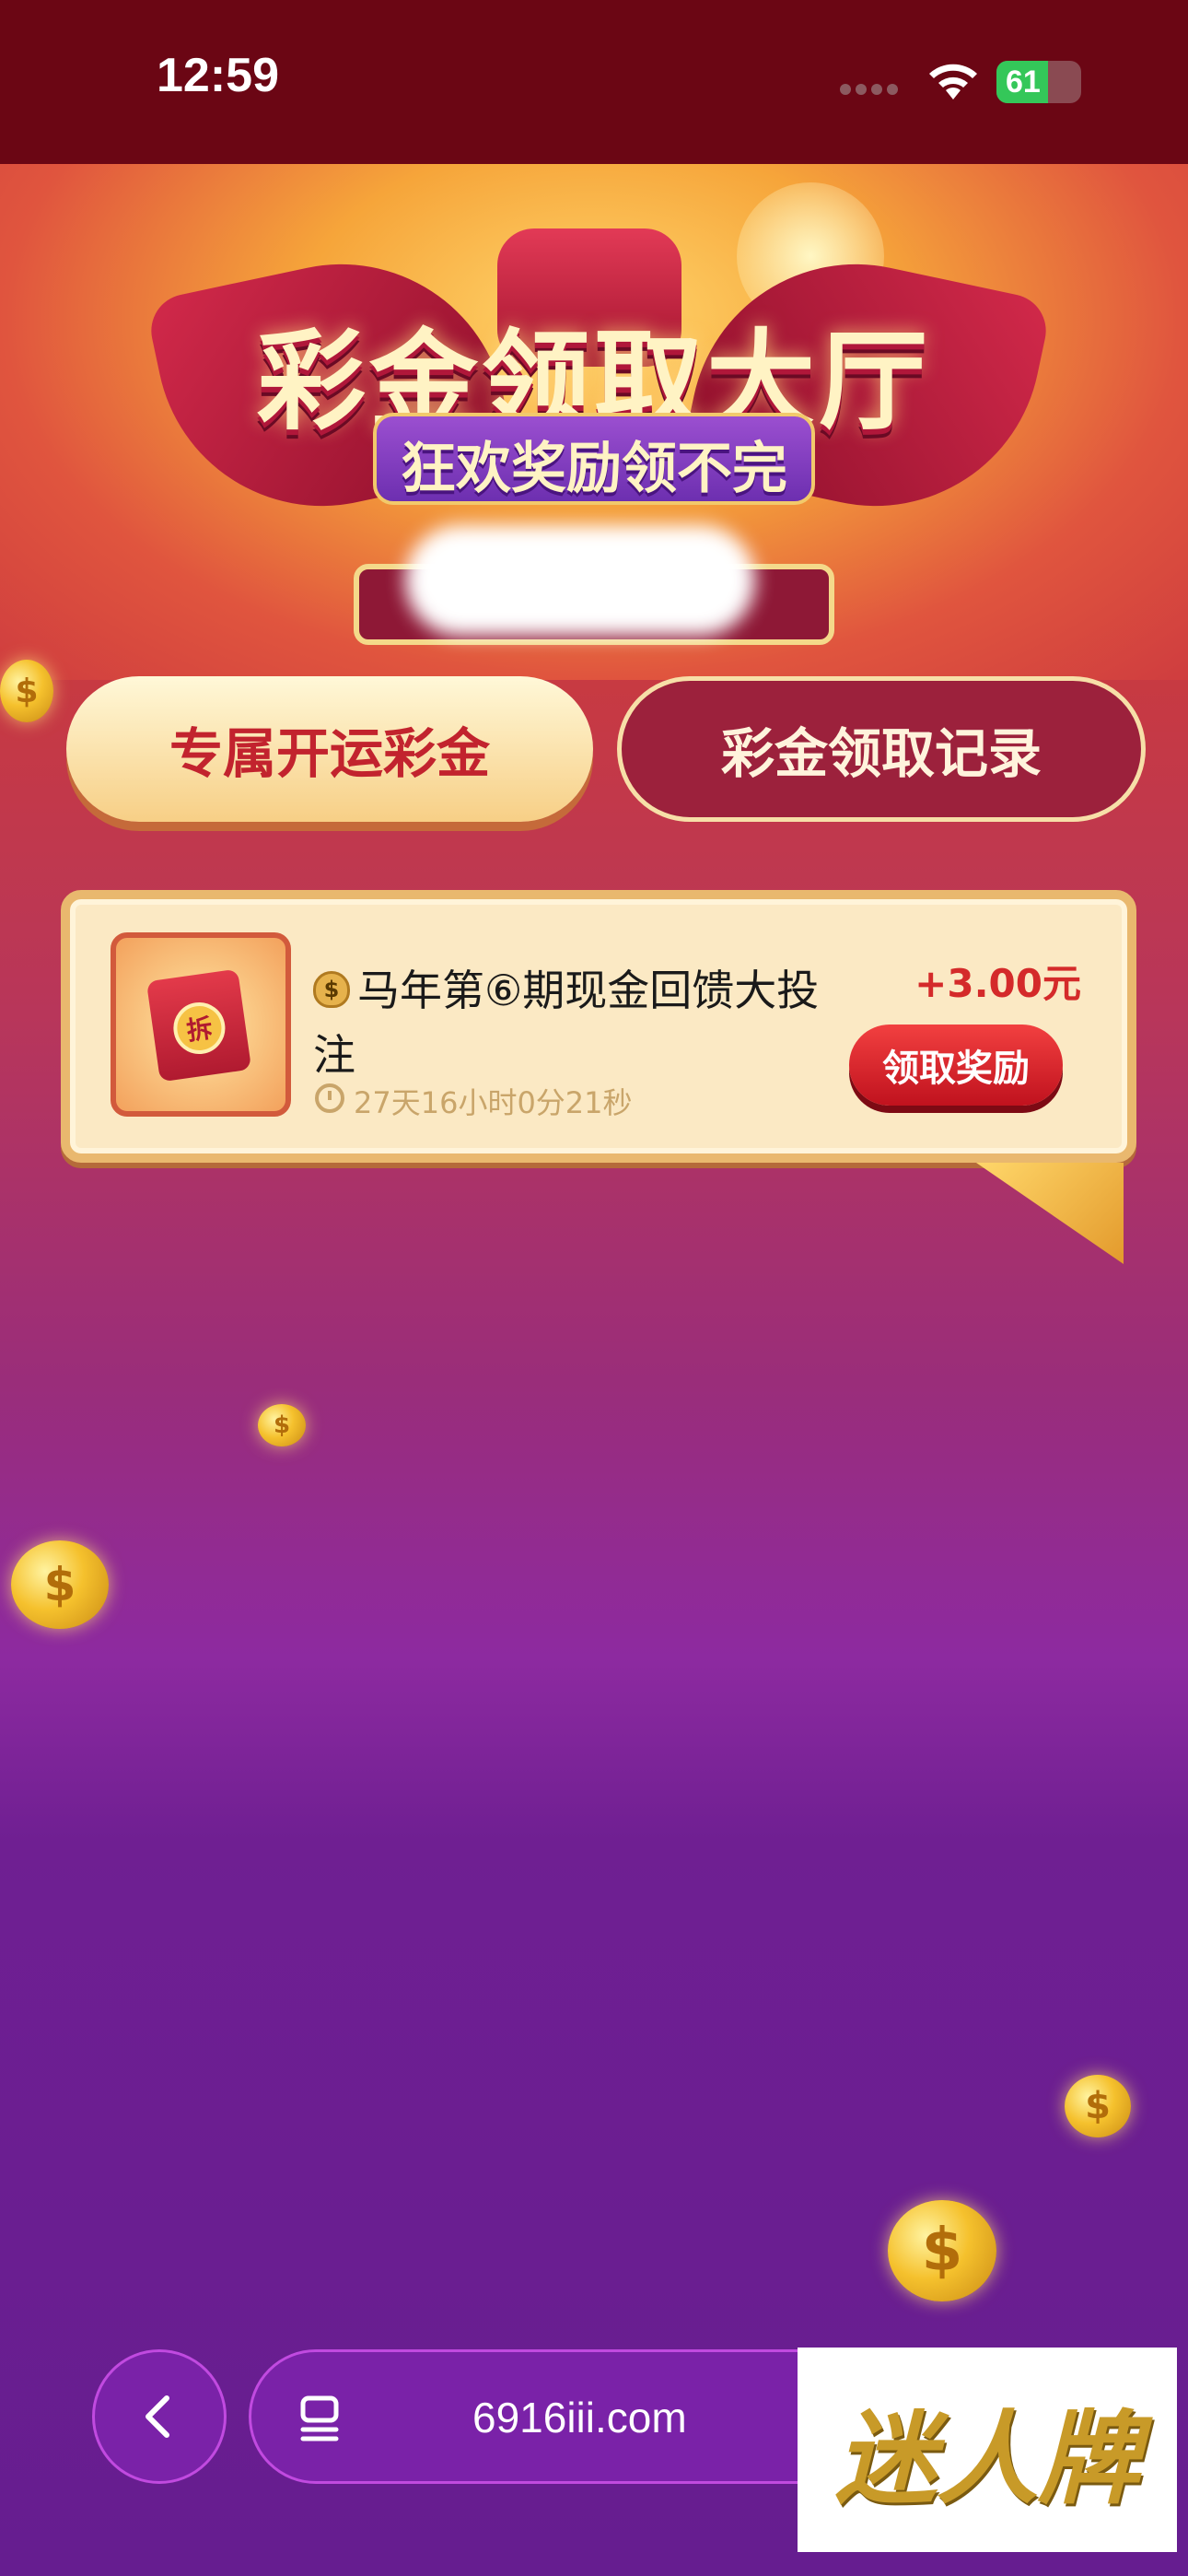  I want to click on reward-amount: +3.00元, so click(998, 983).